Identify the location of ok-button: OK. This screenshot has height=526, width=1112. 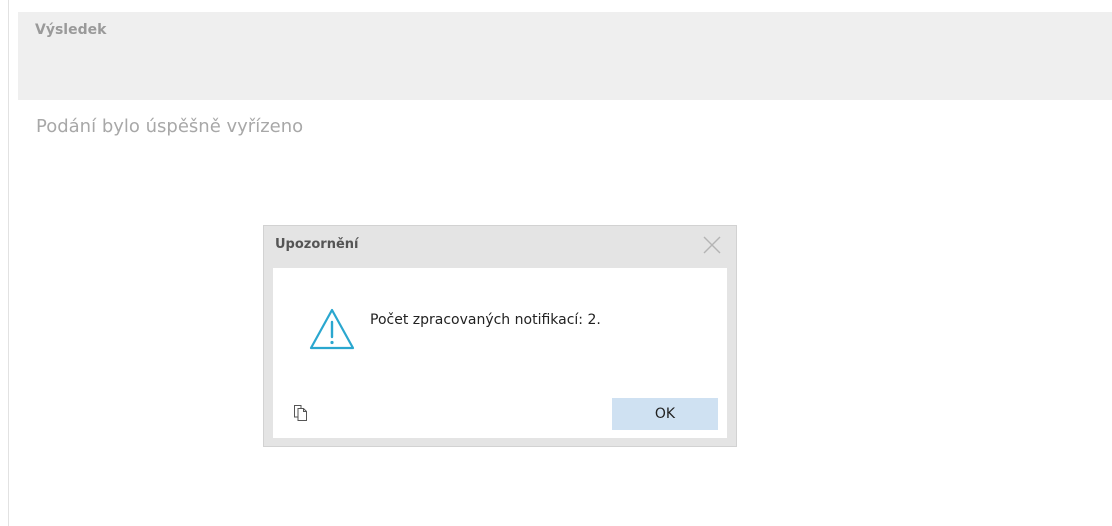
(665, 414).